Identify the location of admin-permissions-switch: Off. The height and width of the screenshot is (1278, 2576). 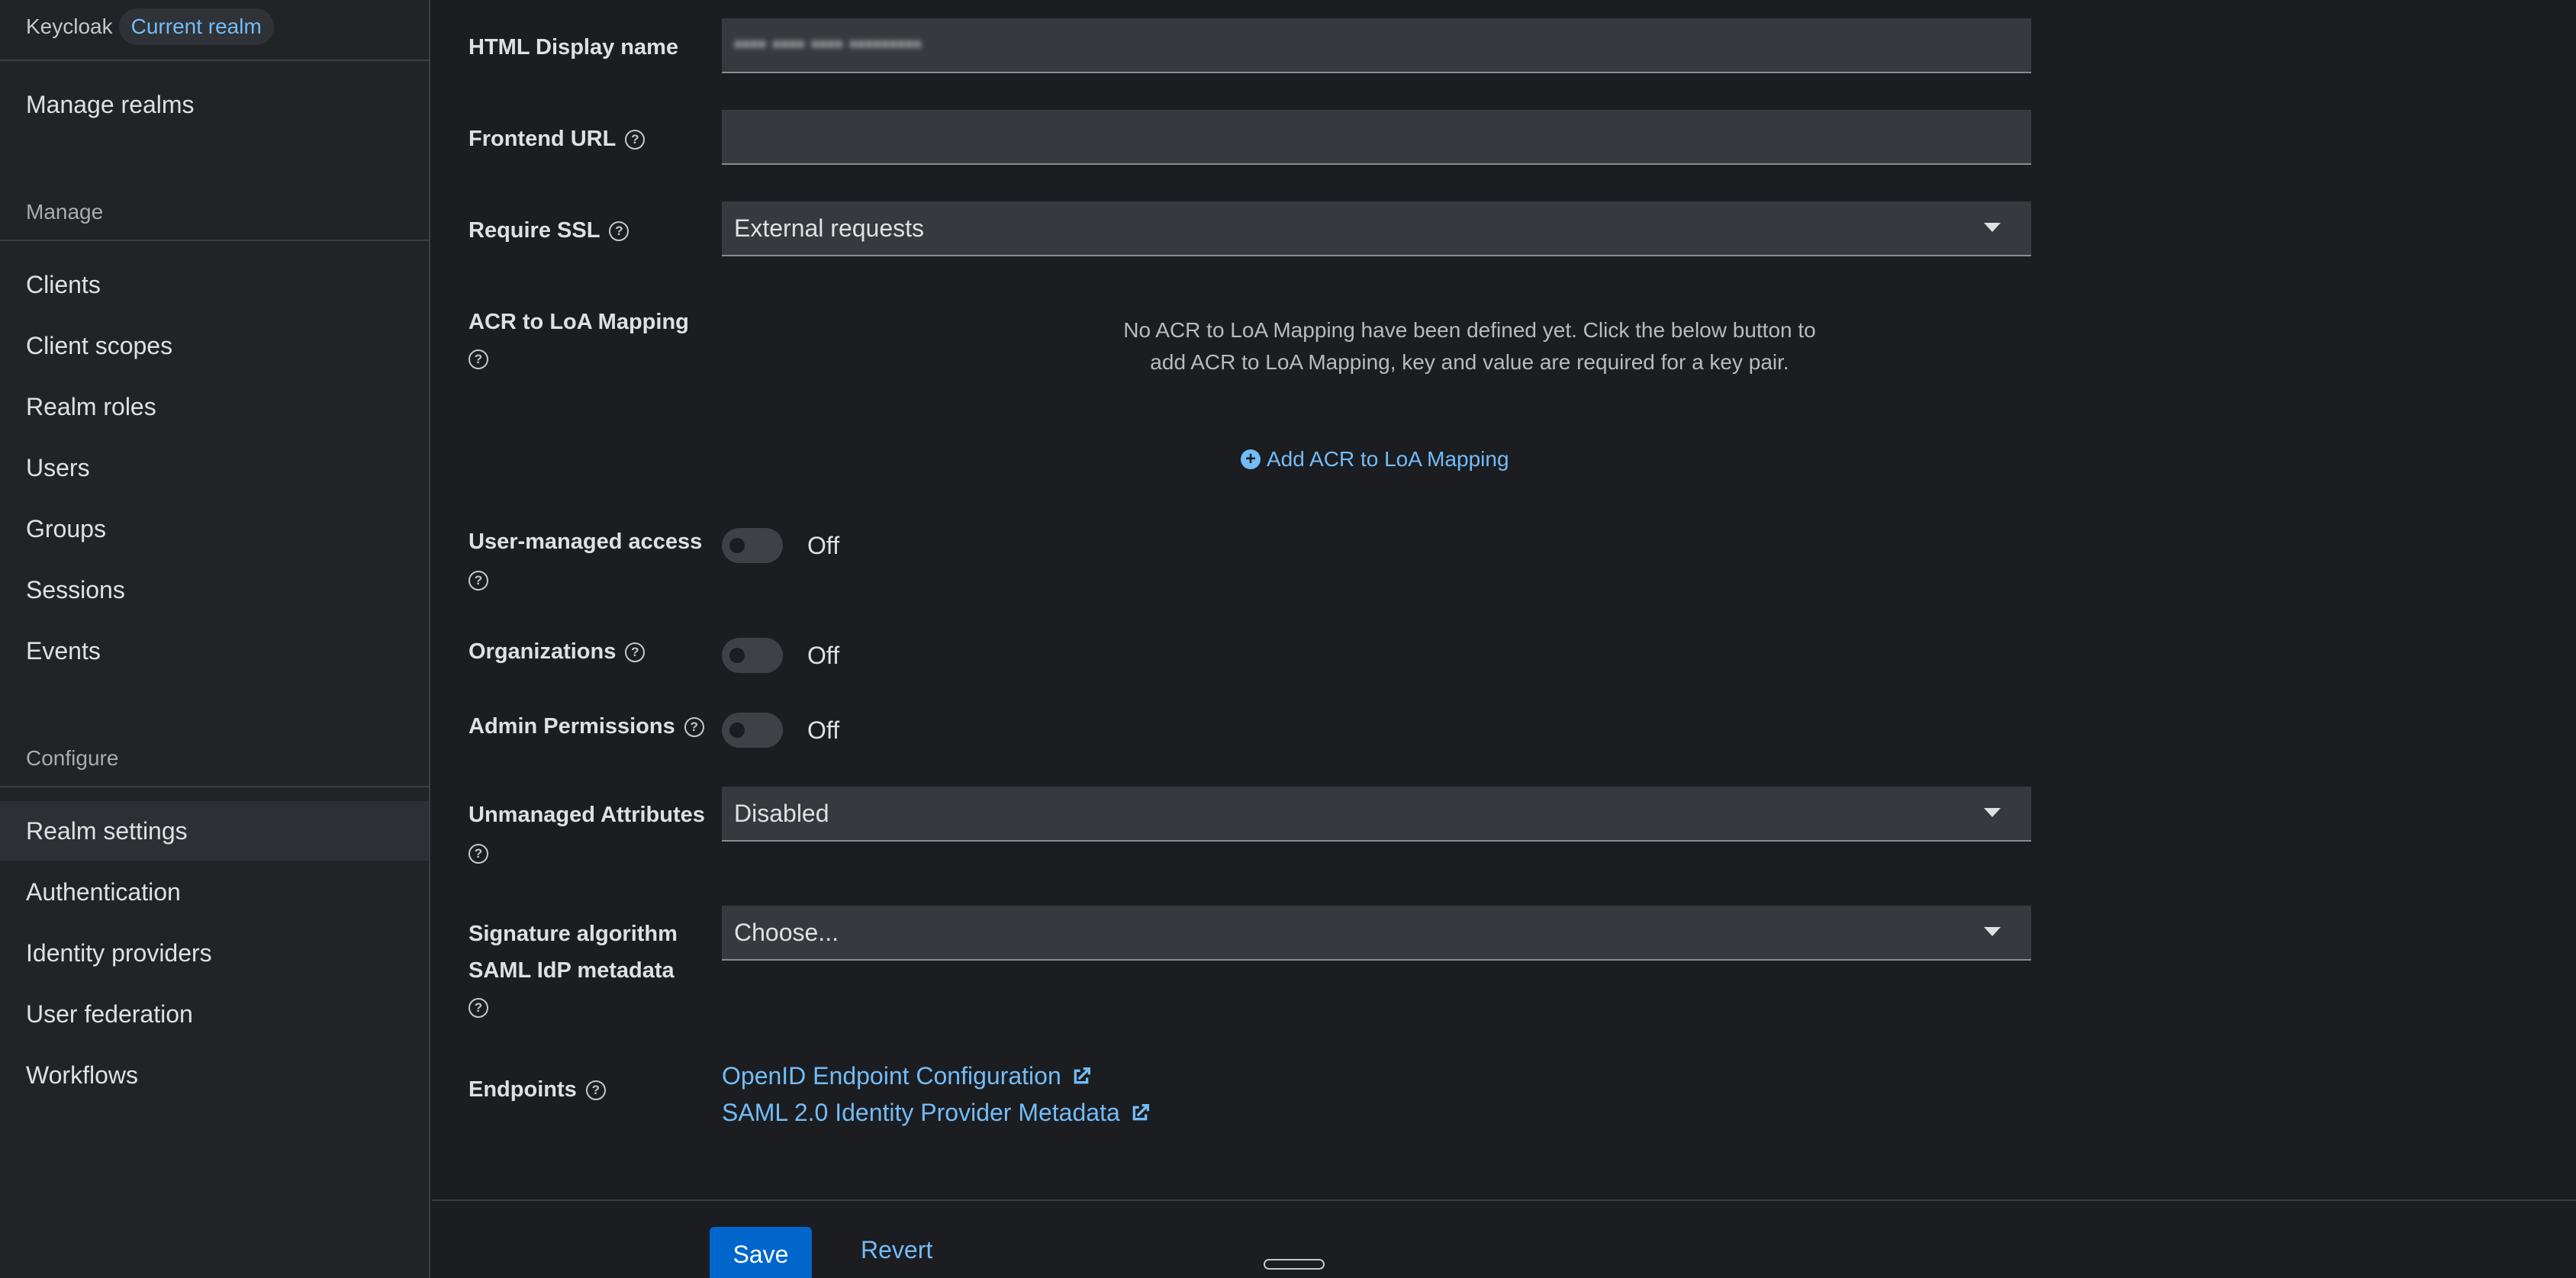
(780, 730).